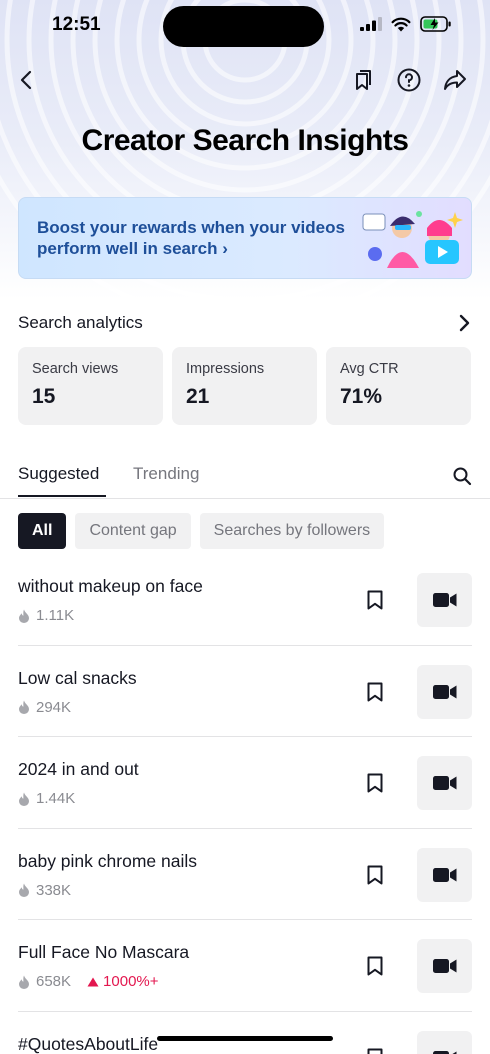 This screenshot has width=490, height=1054. Describe the element at coordinates (292, 531) in the screenshot. I see `chip-searches-by-followers: Searches by followers` at that location.